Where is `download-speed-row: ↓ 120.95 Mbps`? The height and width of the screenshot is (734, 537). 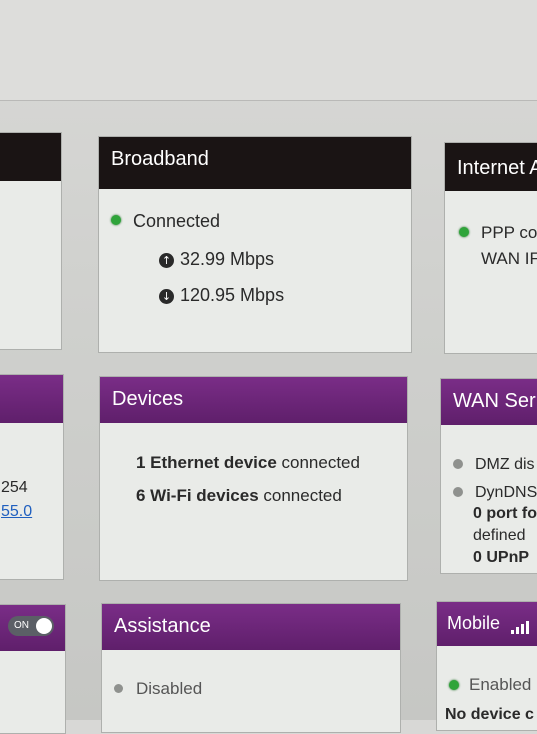
download-speed-row: ↓ 120.95 Mbps is located at coordinates (221, 295).